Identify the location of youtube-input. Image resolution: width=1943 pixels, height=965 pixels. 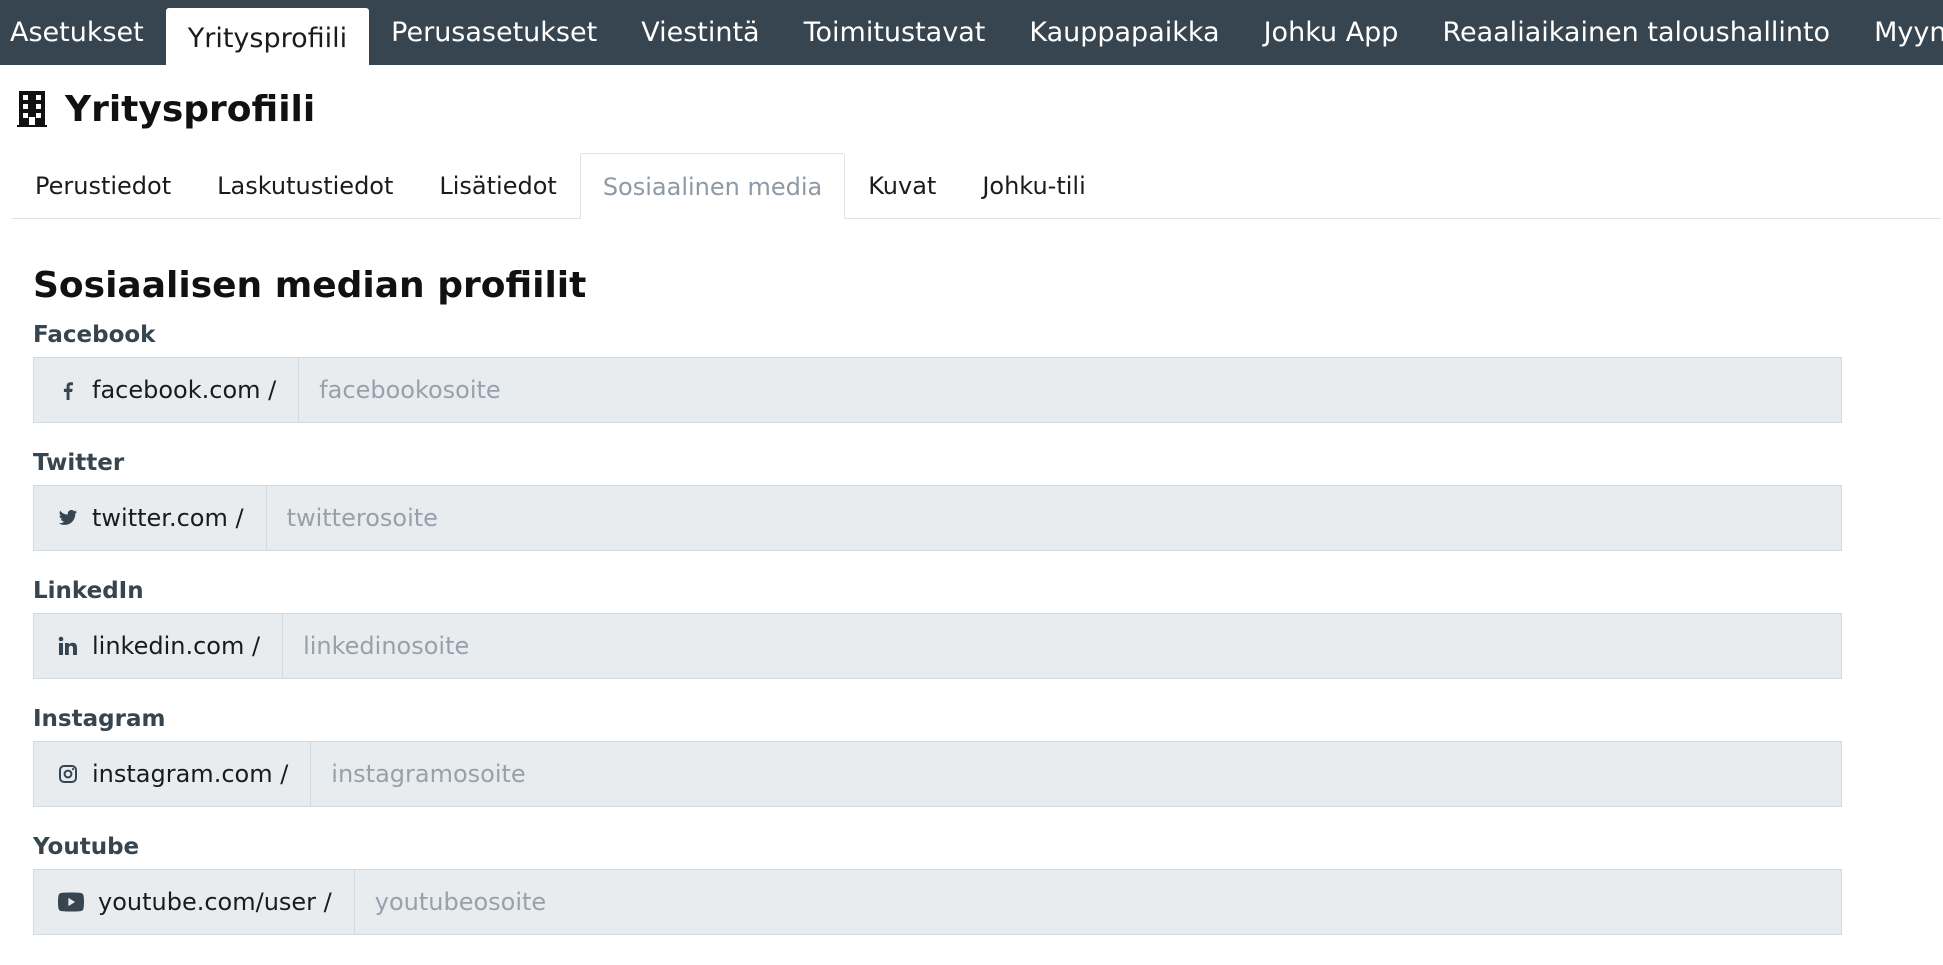
(1097, 902).